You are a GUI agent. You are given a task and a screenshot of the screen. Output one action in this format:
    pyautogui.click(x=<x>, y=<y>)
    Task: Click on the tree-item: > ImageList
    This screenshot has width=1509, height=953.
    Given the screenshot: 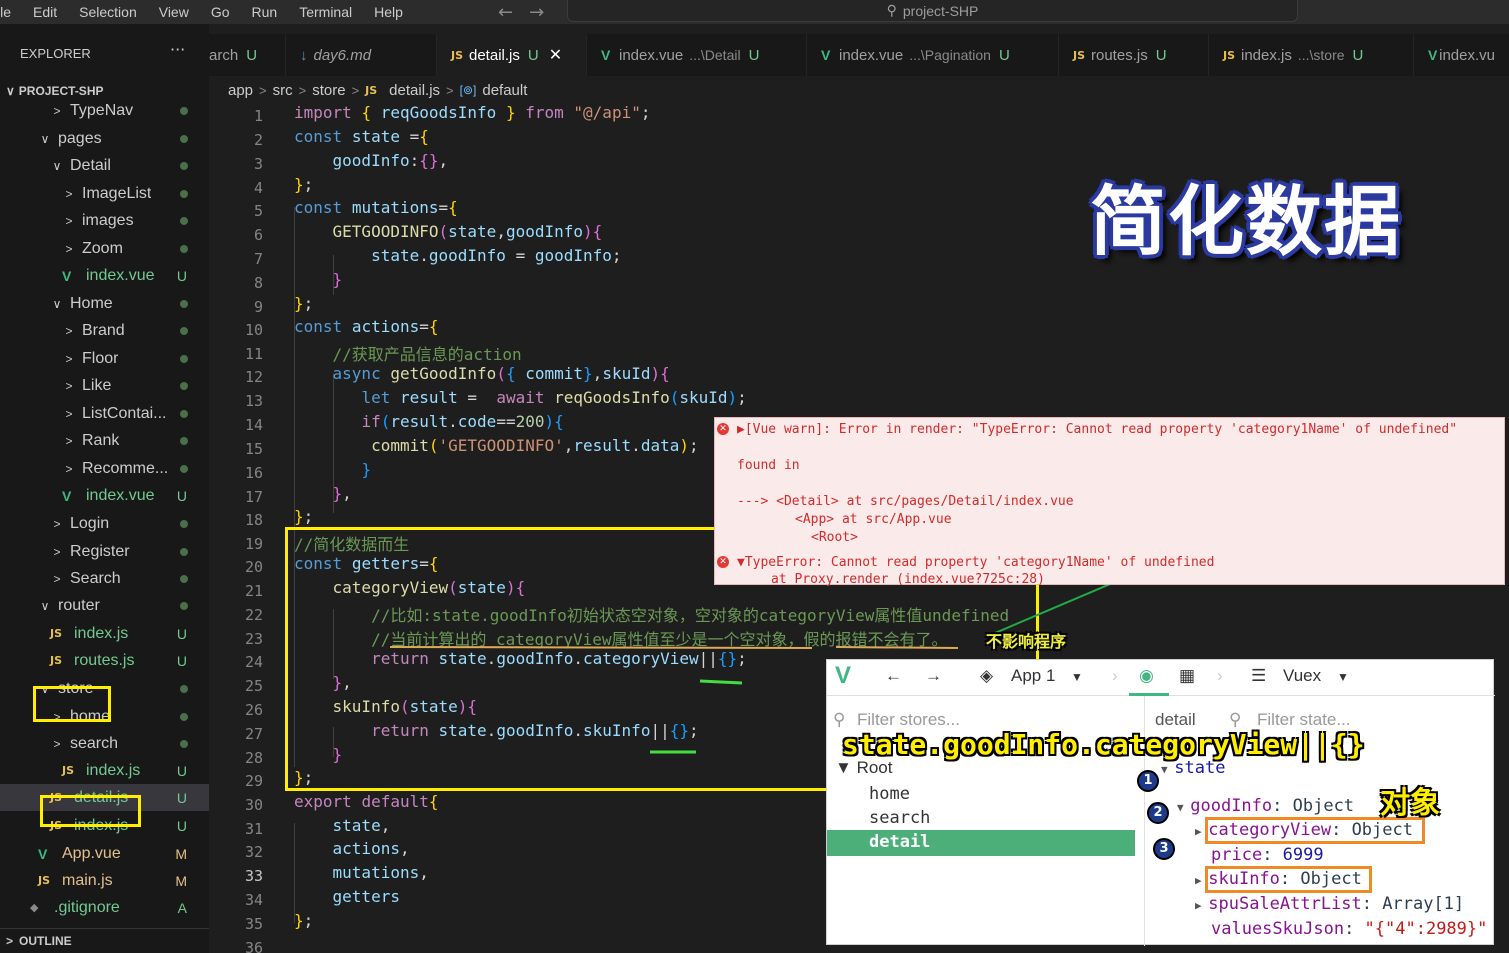 What is the action you would take?
    pyautogui.click(x=104, y=193)
    